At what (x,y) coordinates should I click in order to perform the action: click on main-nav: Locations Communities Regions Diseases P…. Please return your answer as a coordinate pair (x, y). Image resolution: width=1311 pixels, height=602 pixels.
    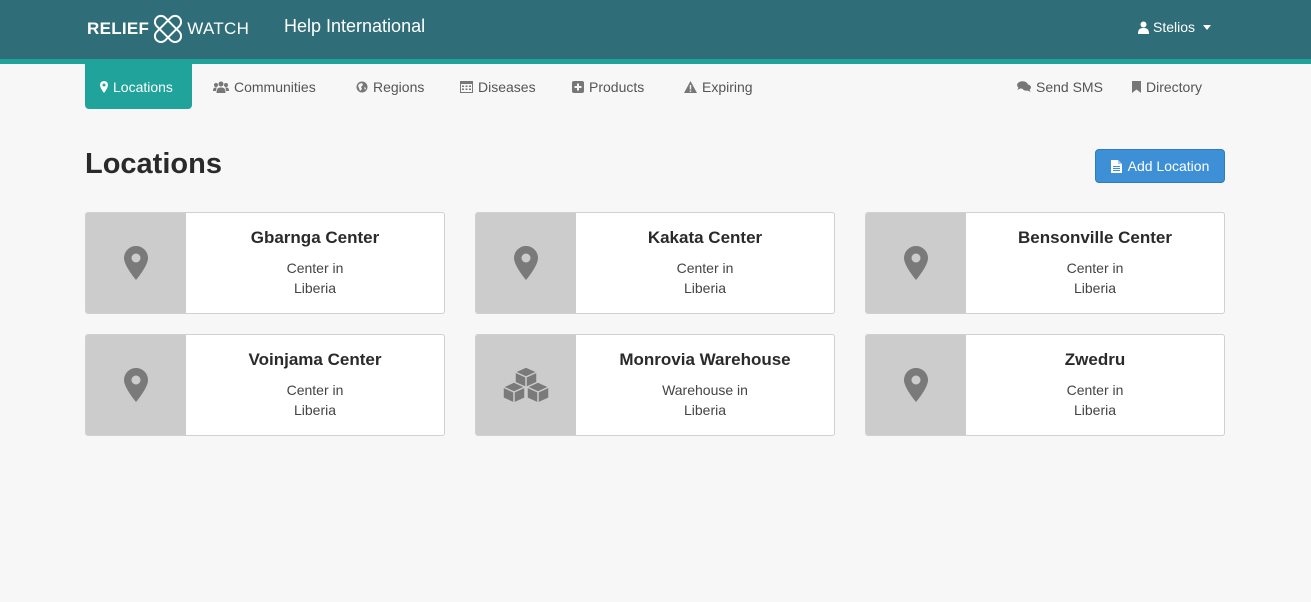
    Looking at the image, I should click on (655, 86).